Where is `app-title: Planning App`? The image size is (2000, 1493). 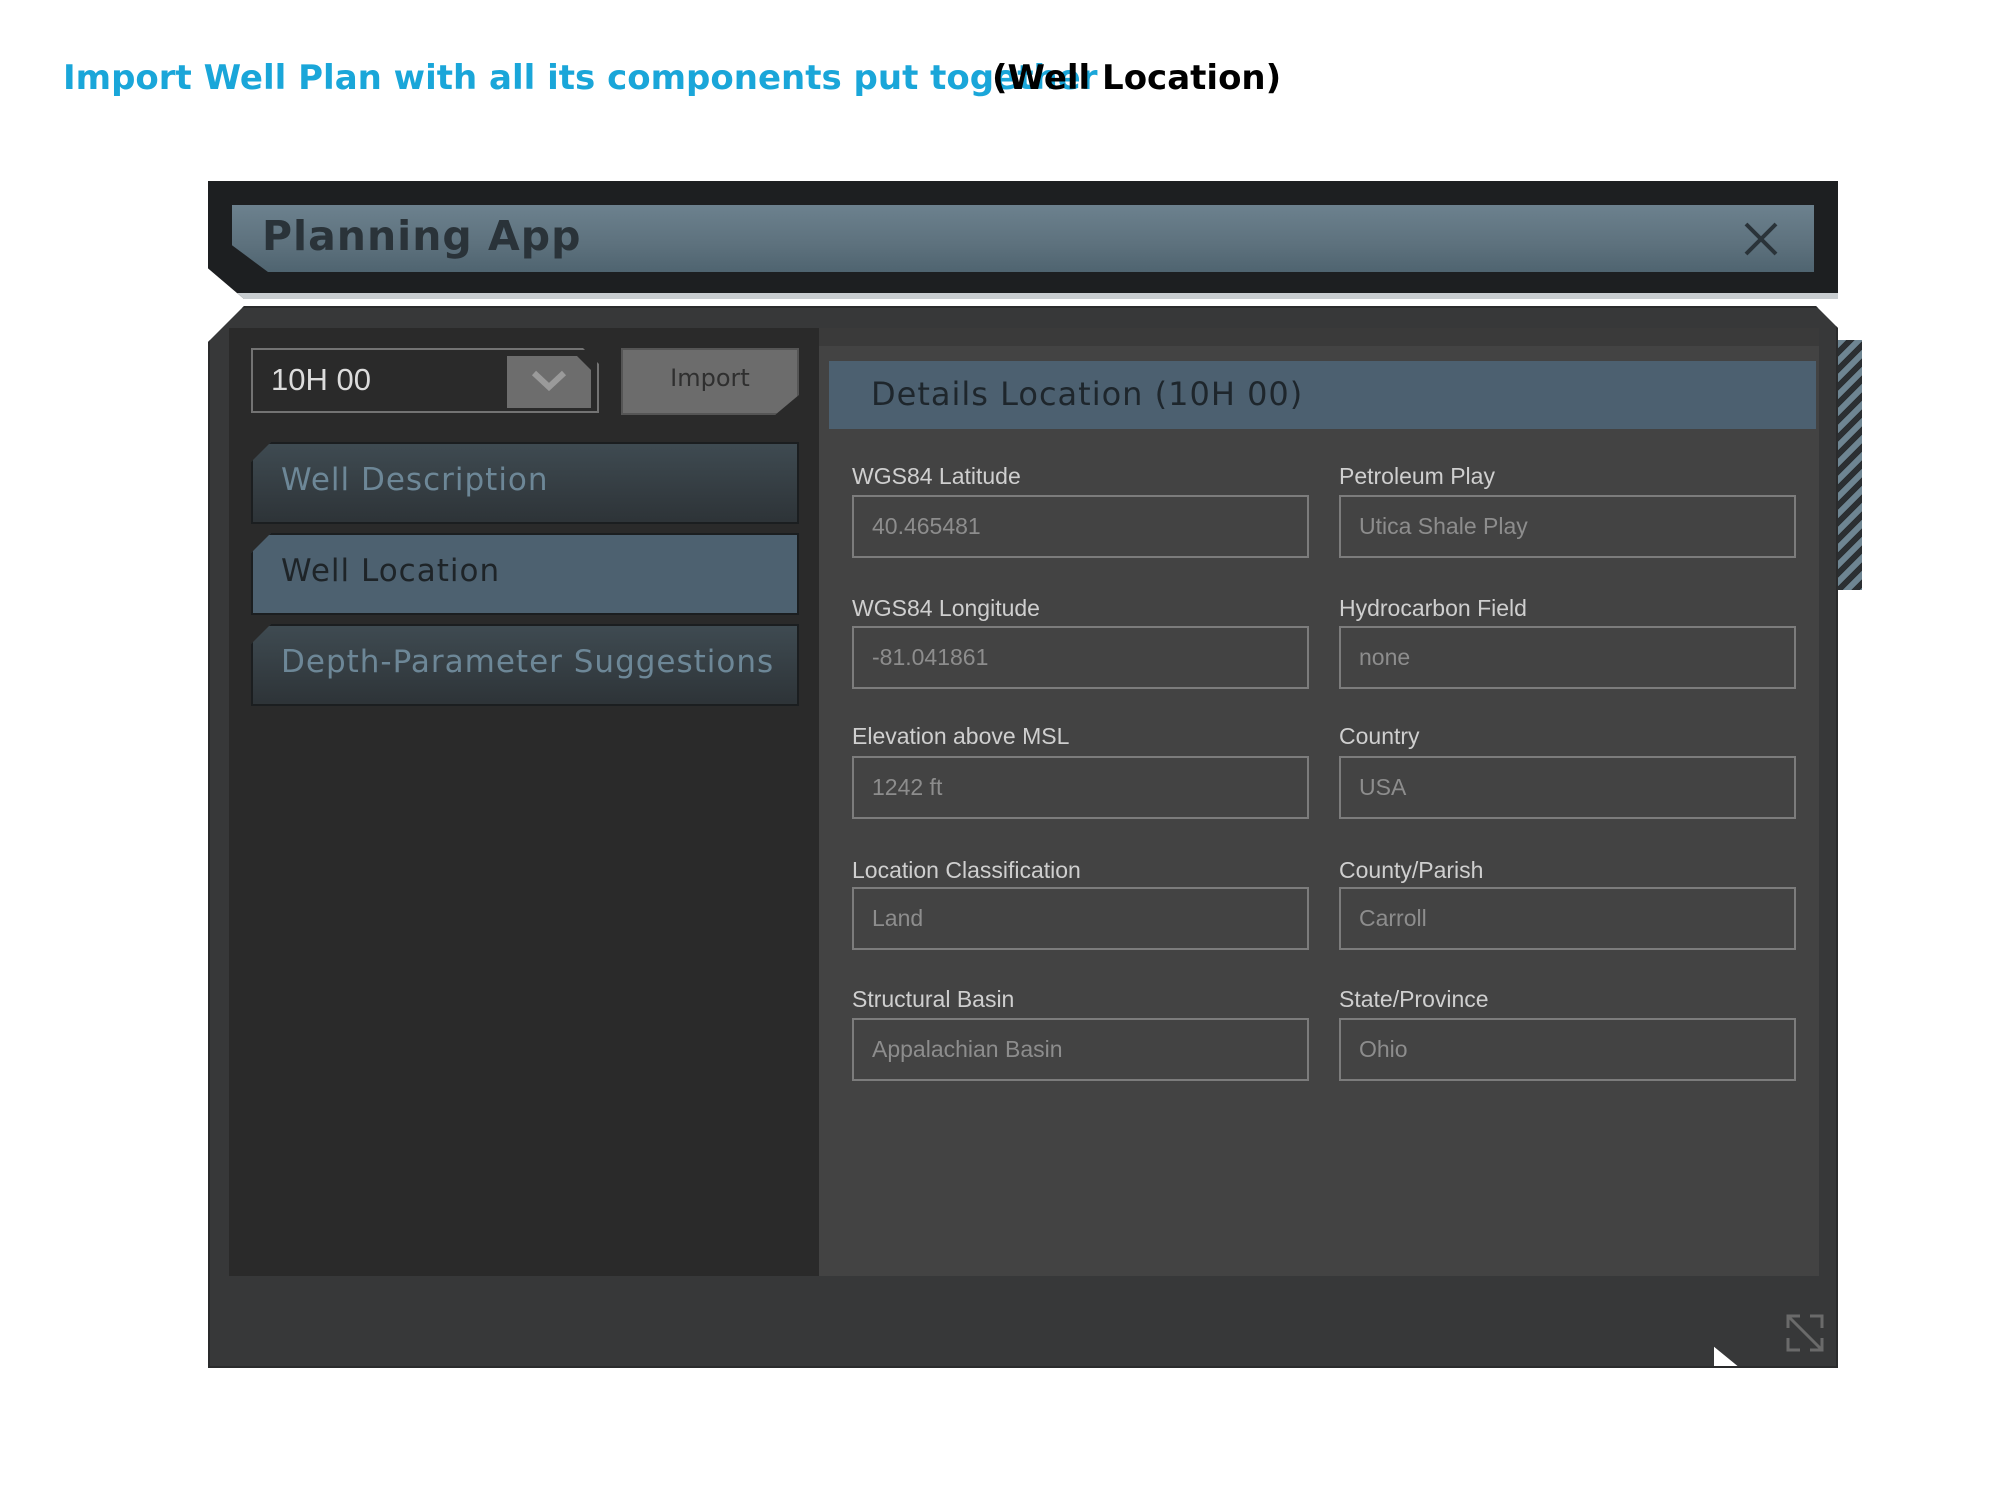 app-title: Planning App is located at coordinates (422, 236).